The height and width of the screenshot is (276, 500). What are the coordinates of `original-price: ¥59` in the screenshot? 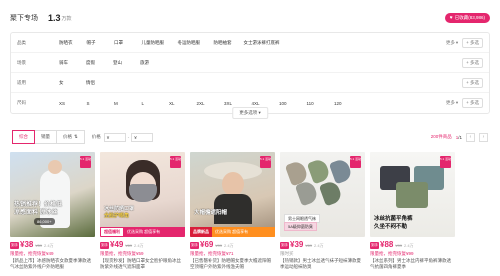 It's located at (39, 245).